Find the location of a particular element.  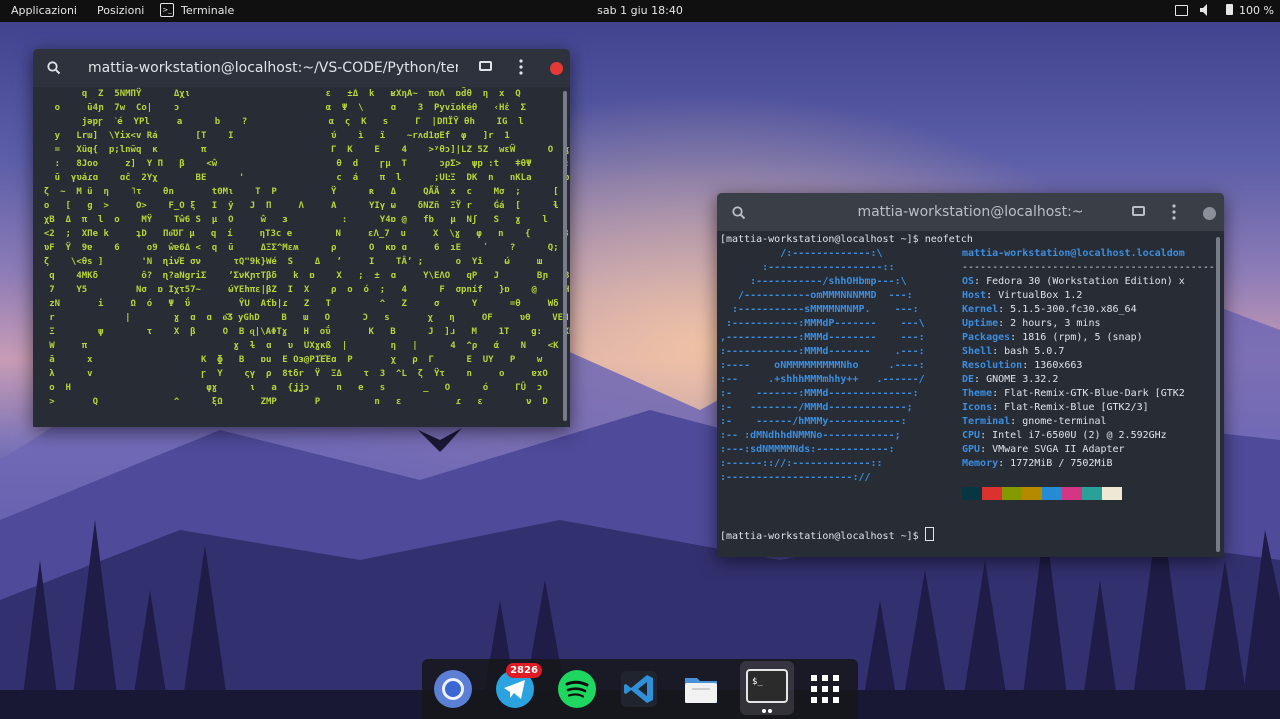

info-row: Uptime: 2 hours, 3 mins is located at coordinates (1087, 324).